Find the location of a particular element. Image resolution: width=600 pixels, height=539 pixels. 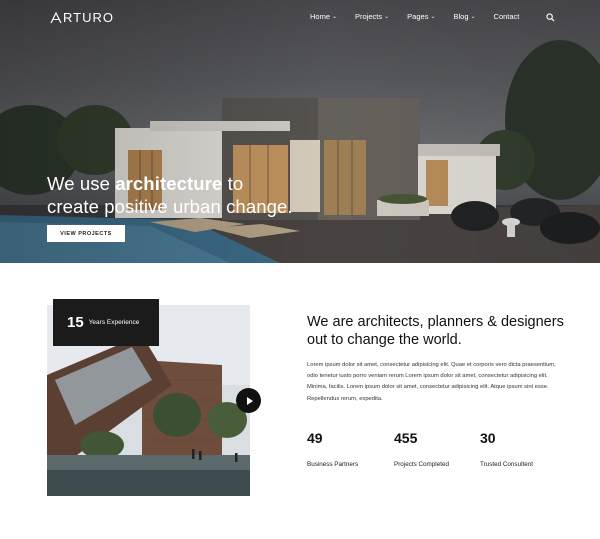

experience-badge: 15 Years Experience is located at coordinates (106, 322).